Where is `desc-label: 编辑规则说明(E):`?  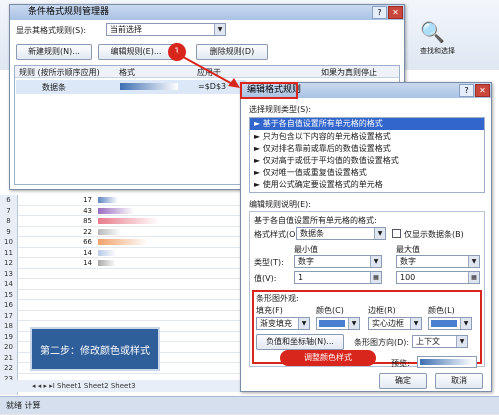
desc-label: 编辑规则说明(E): is located at coordinates (280, 204).